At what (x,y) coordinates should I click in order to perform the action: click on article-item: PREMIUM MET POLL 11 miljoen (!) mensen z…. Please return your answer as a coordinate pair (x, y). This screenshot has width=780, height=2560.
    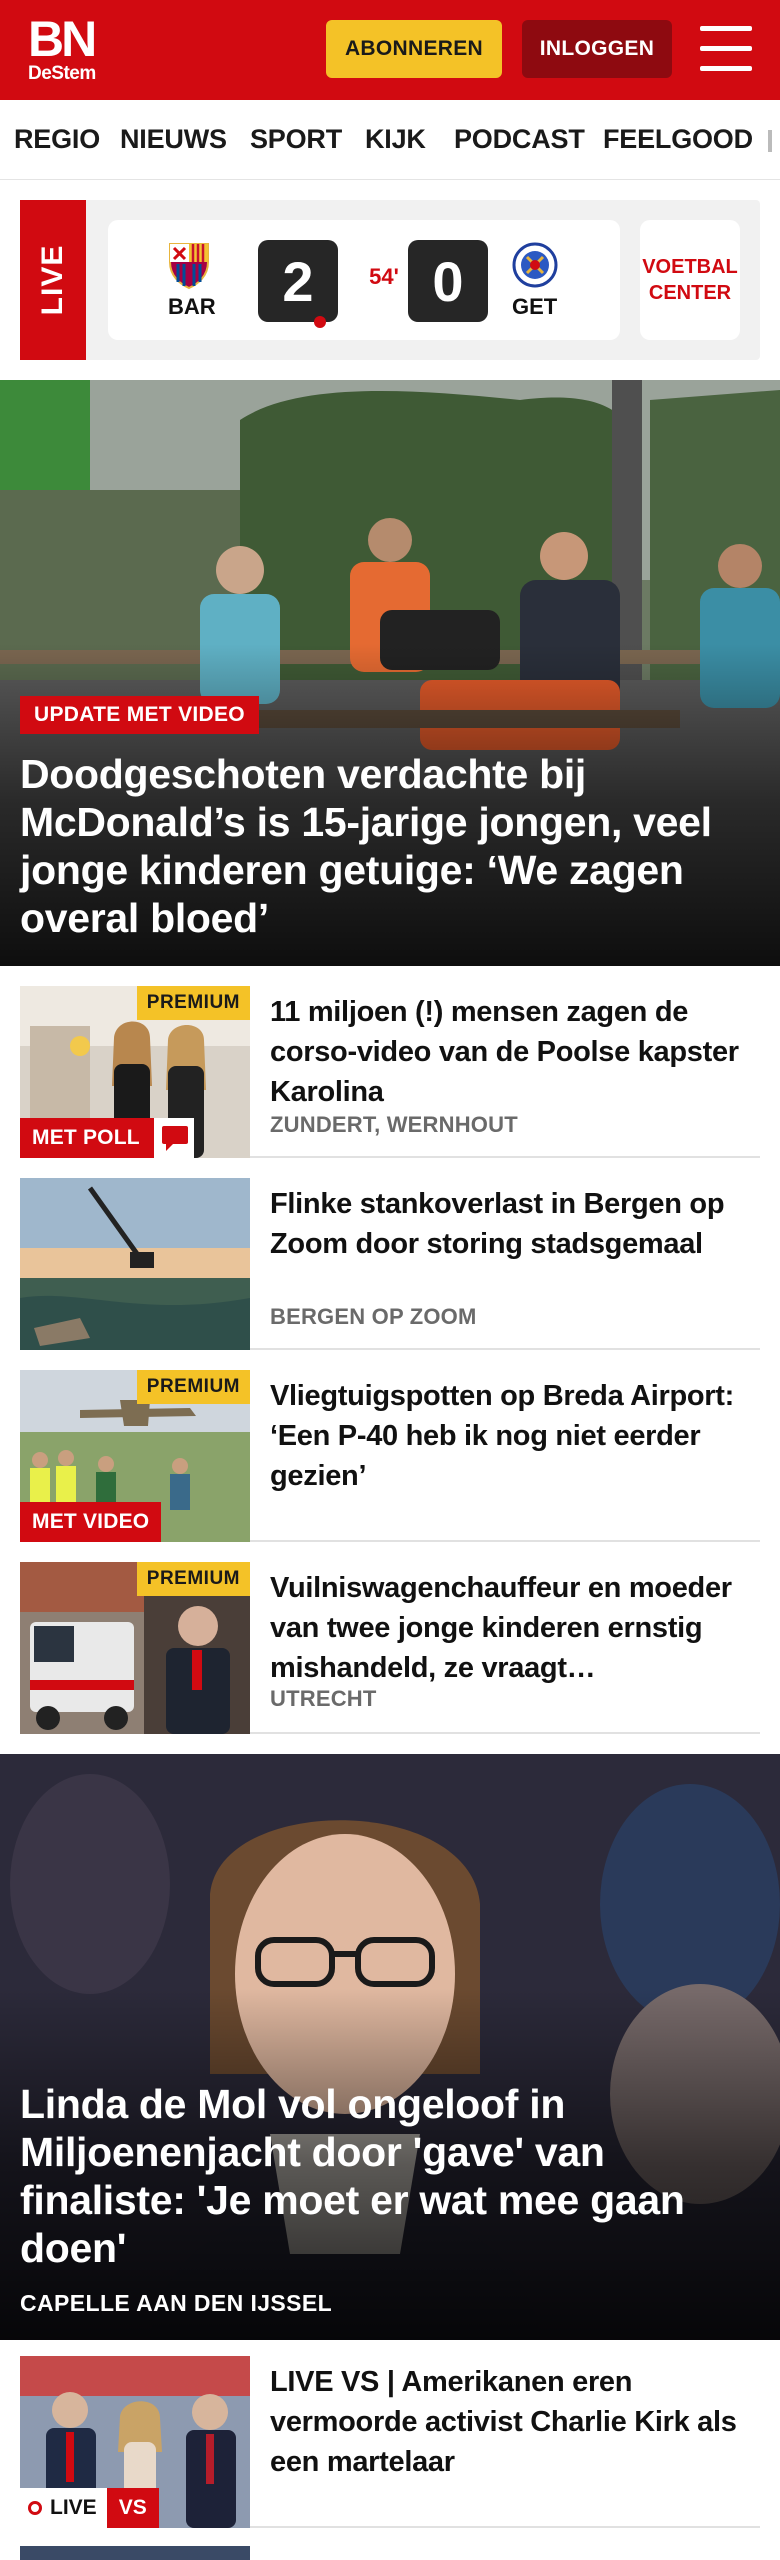
    Looking at the image, I should click on (390, 1072).